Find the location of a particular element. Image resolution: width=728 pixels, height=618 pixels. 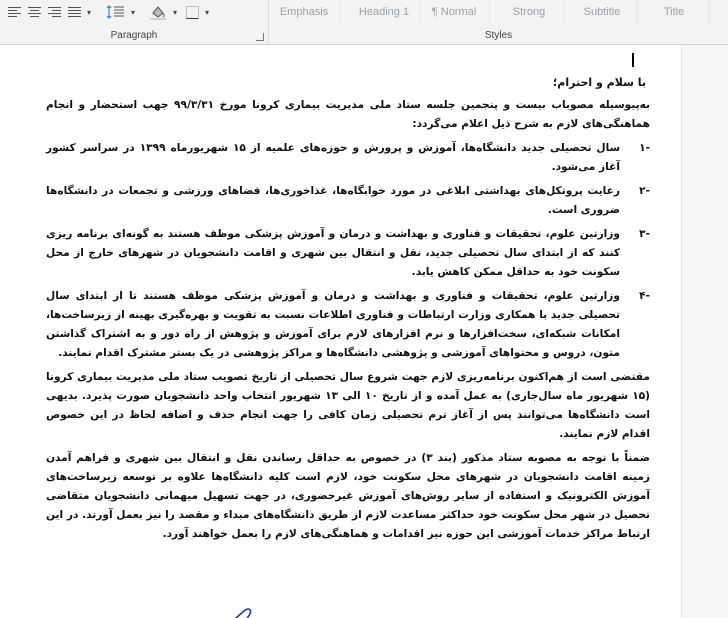

shading-dropdown-icon: ▾ is located at coordinates (175, 12).